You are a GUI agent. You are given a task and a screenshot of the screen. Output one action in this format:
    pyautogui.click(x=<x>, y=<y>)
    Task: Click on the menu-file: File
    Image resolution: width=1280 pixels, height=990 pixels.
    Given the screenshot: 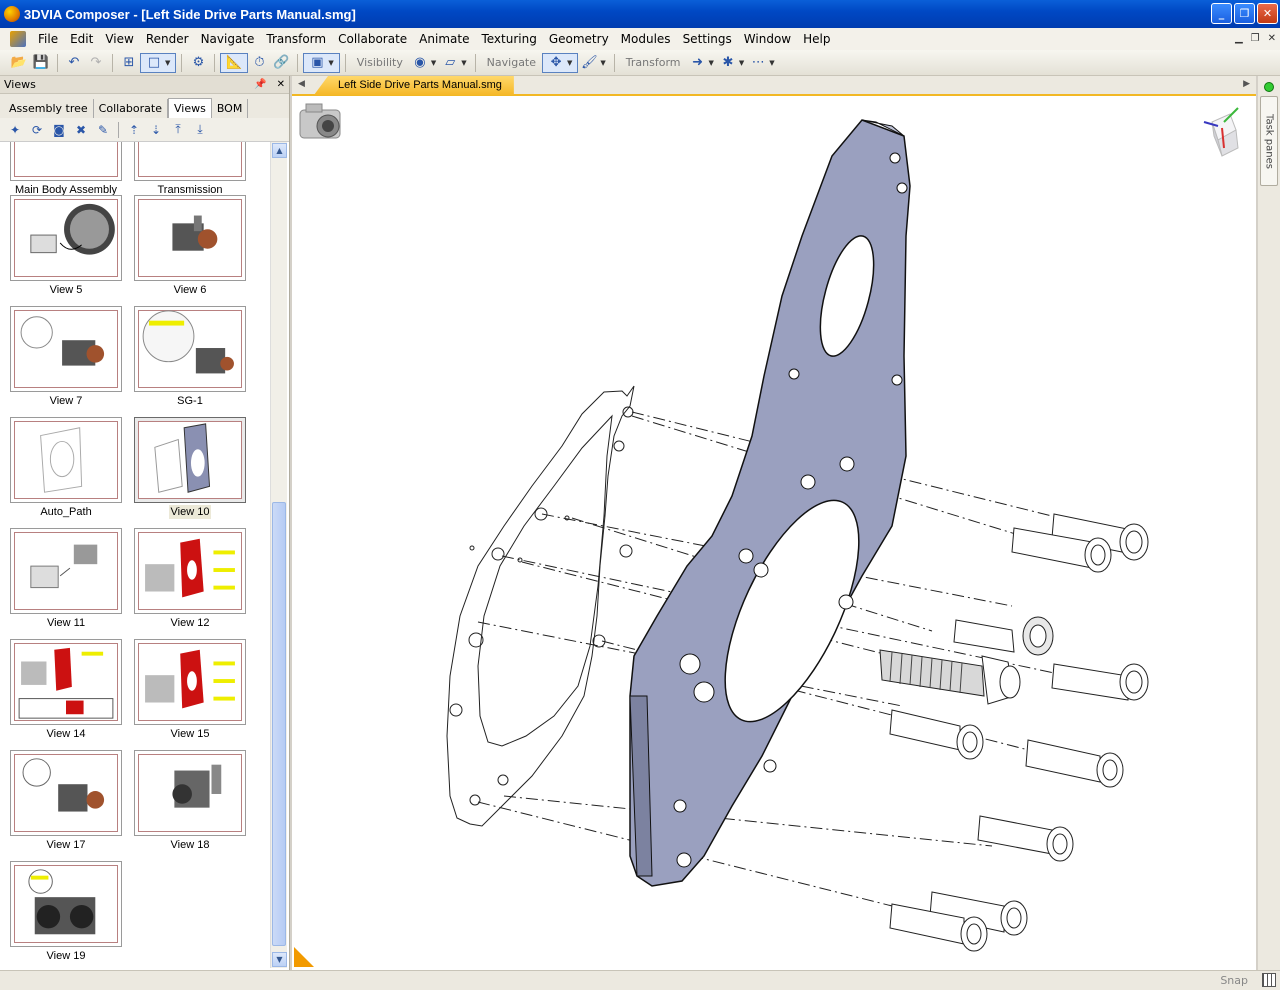 What is the action you would take?
    pyautogui.click(x=48, y=39)
    